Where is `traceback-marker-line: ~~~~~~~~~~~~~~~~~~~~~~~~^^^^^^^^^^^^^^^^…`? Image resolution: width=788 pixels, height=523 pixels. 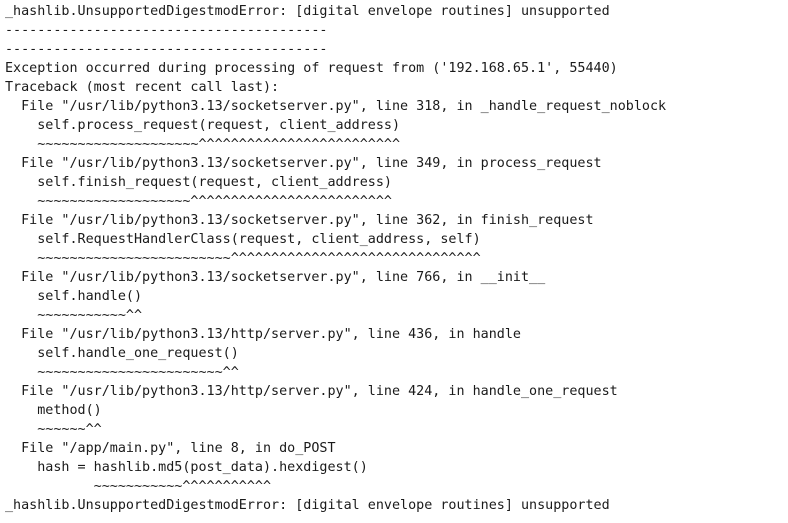
traceback-marker-line: ~~~~~~~~~~~~~~~~~~~~~~~~^^^^^^^^^^^^^^^^… is located at coordinates (243, 258).